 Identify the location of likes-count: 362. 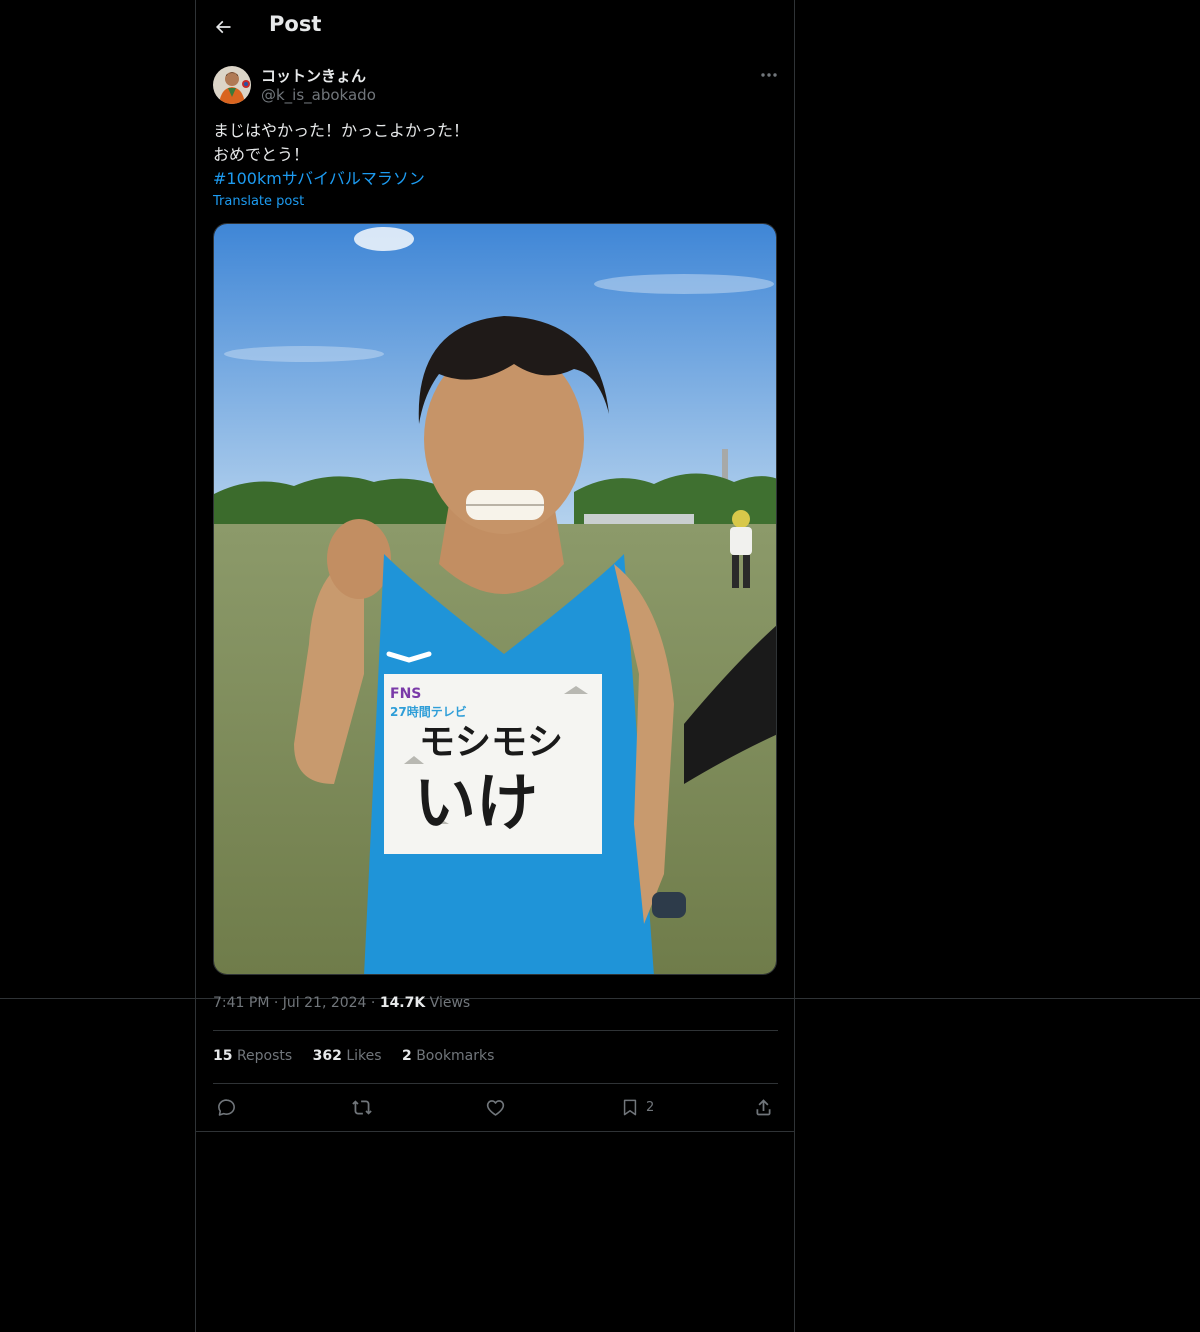
(327, 1056).